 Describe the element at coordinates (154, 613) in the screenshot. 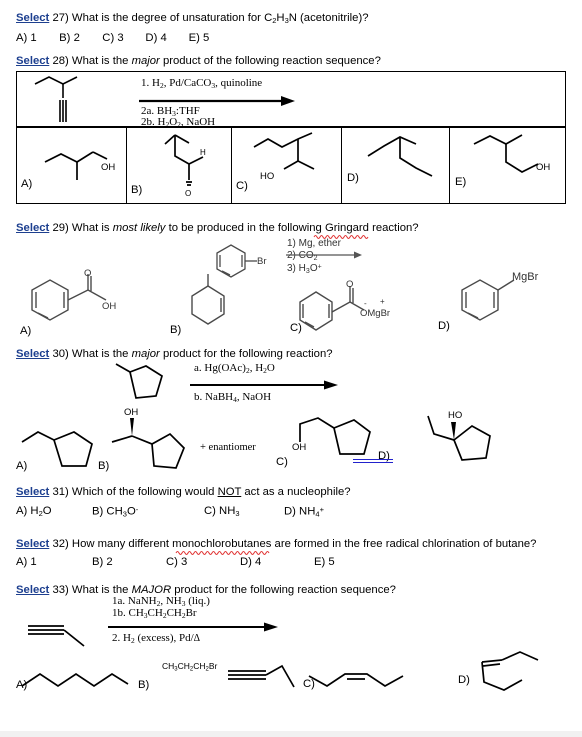

I see `q33-reagent-1b: 1b. CH3CH2CH2Br` at that location.